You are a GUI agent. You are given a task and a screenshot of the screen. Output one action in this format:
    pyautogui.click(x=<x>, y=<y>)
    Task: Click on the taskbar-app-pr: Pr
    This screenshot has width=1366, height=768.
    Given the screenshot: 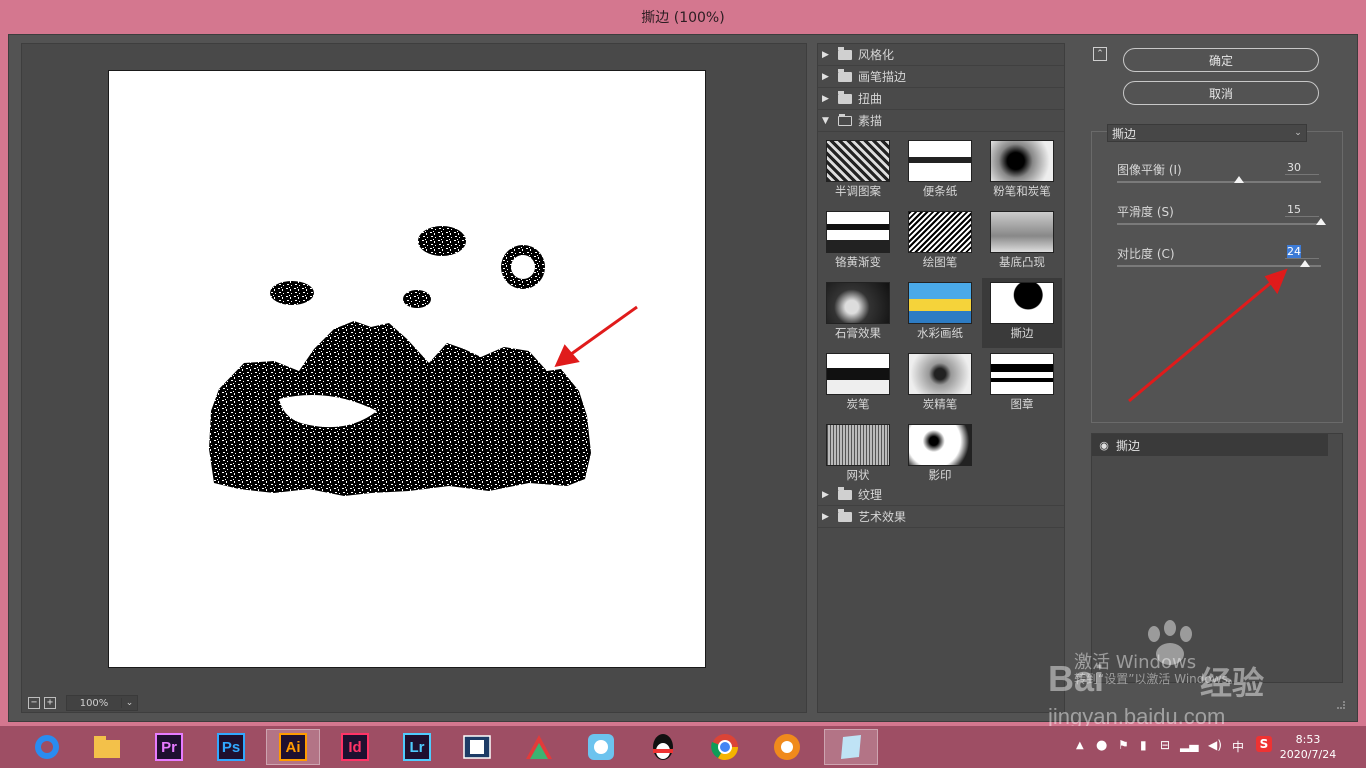 What is the action you would take?
    pyautogui.click(x=169, y=747)
    